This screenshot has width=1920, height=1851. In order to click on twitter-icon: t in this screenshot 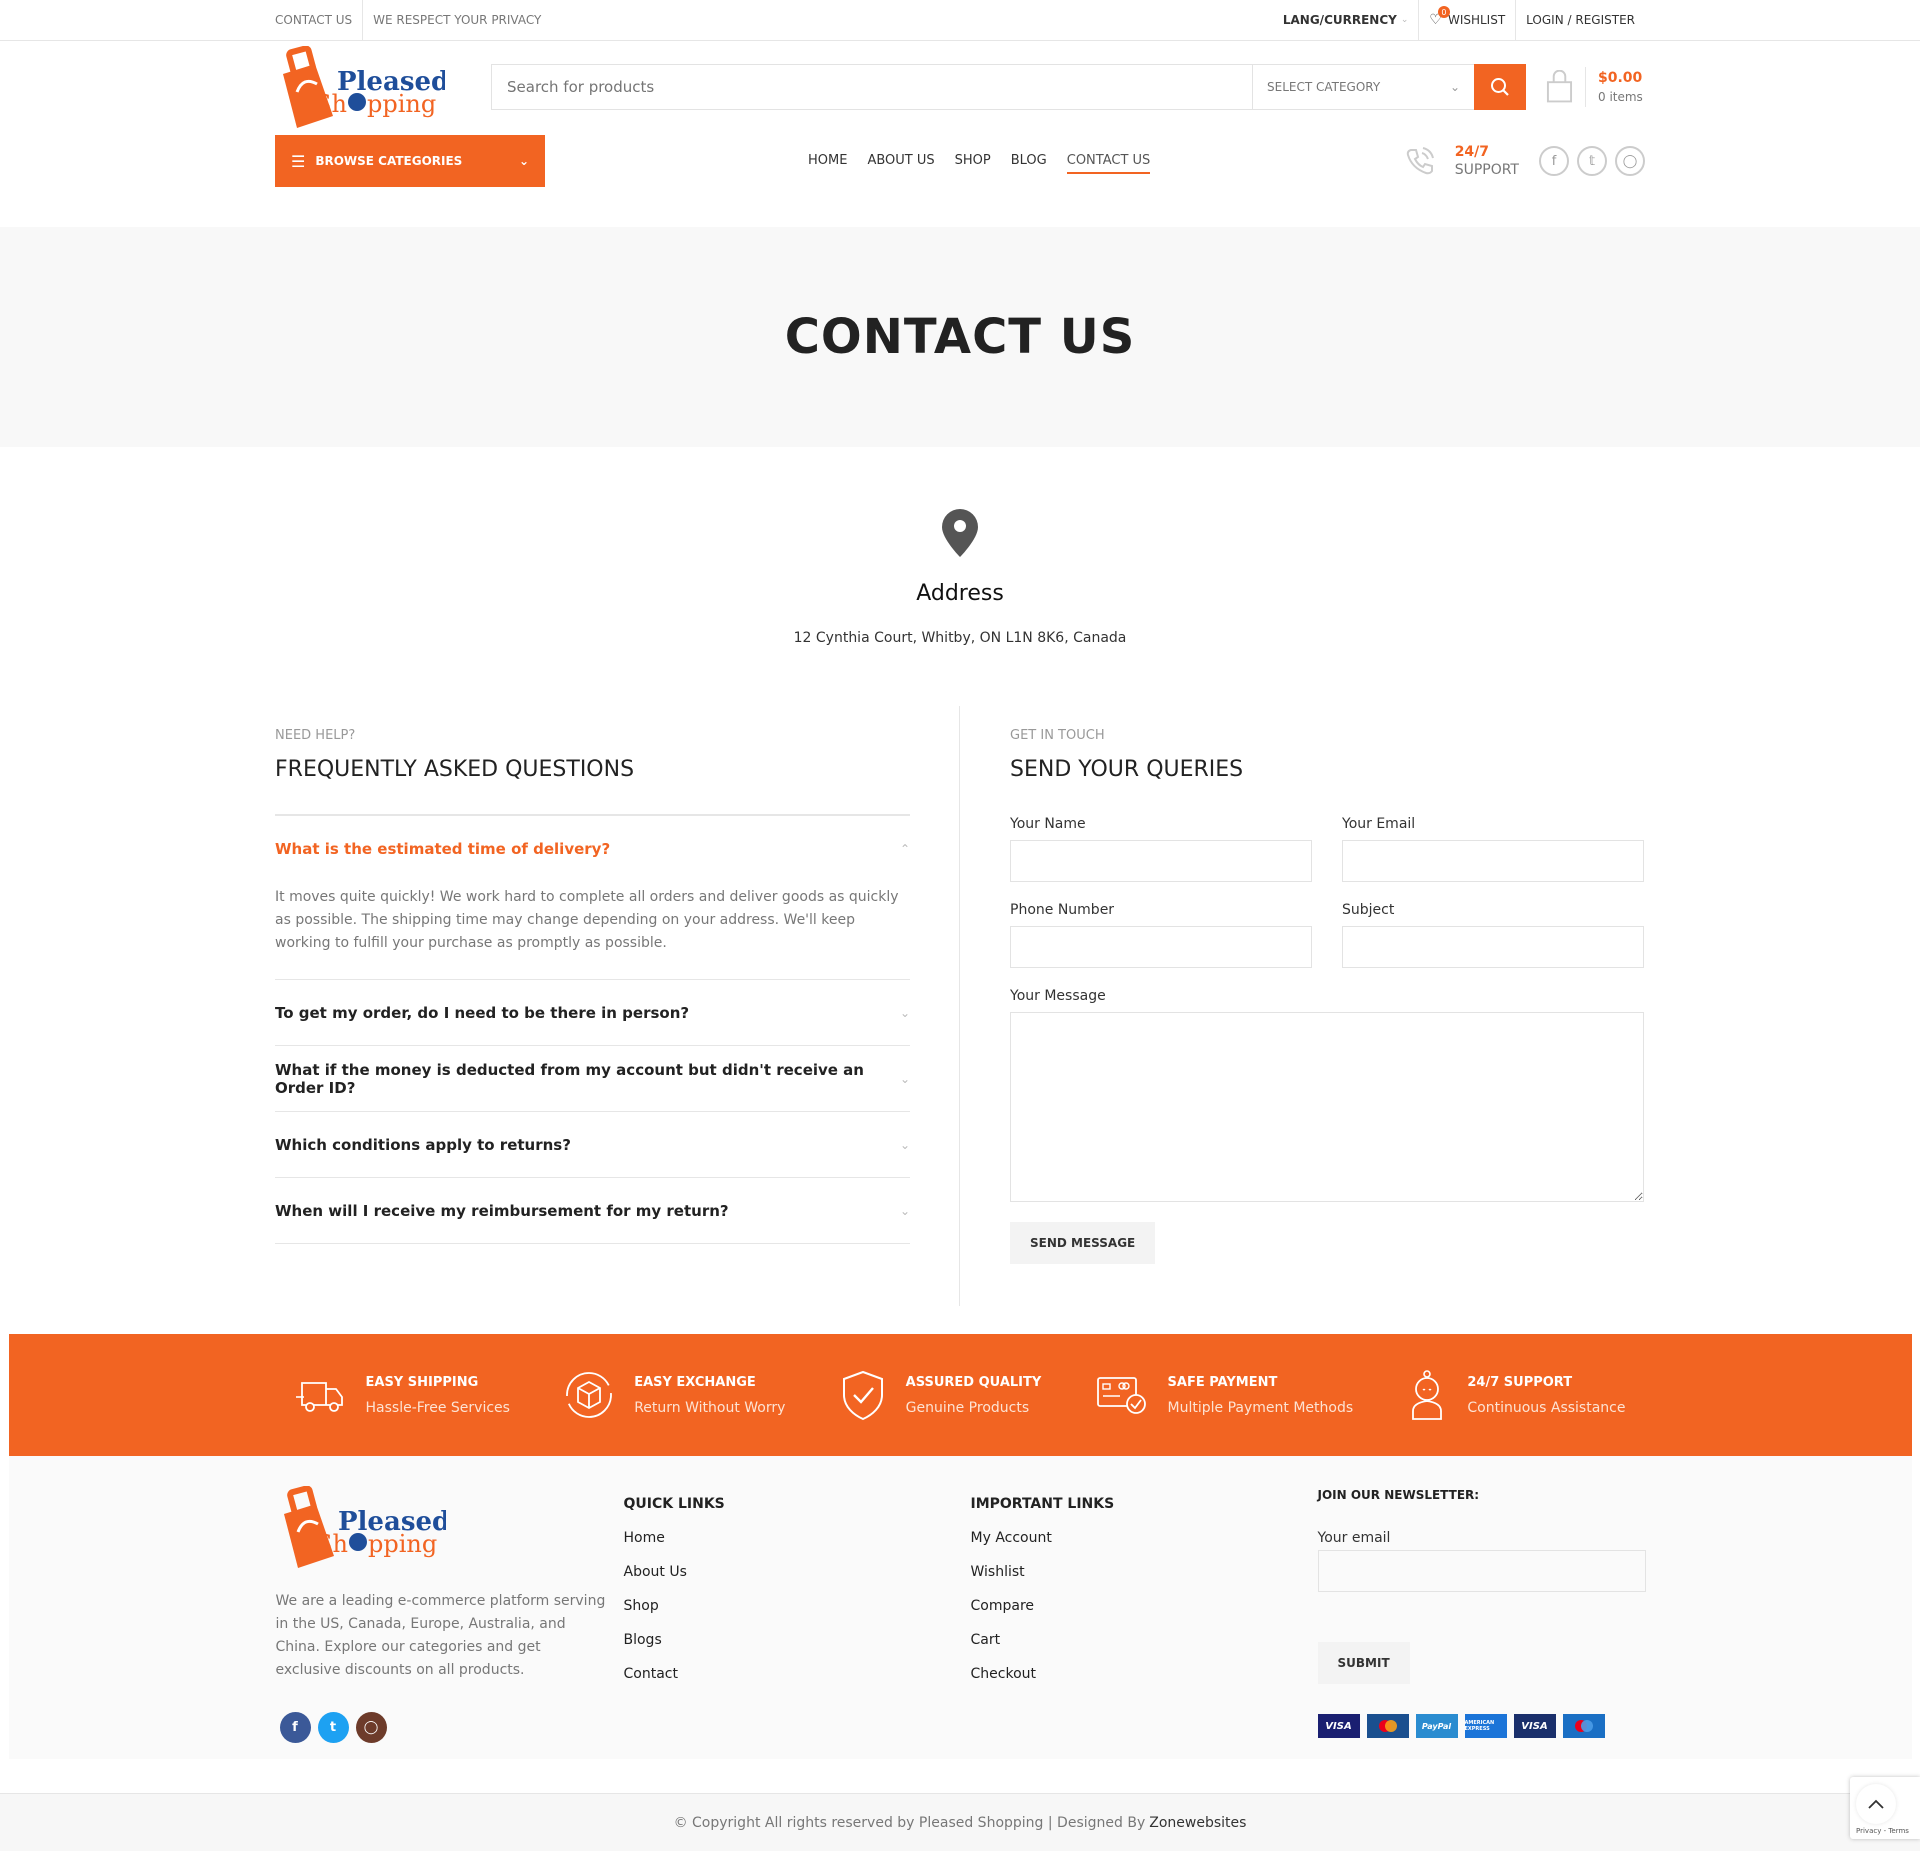, I will do `click(333, 1727)`.